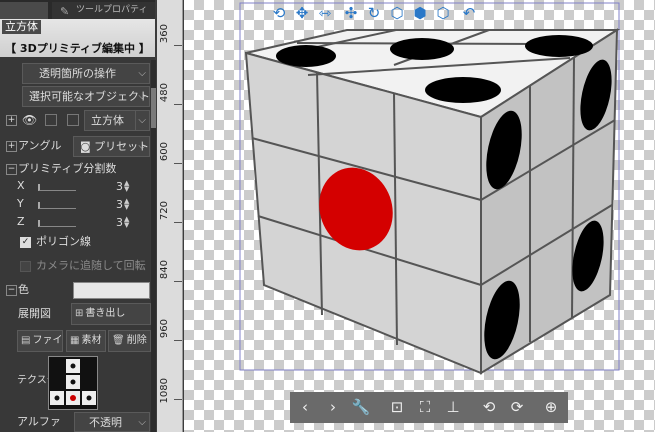  Describe the element at coordinates (11, 169) in the screenshot. I see `collapse-divisions-button: −` at that location.